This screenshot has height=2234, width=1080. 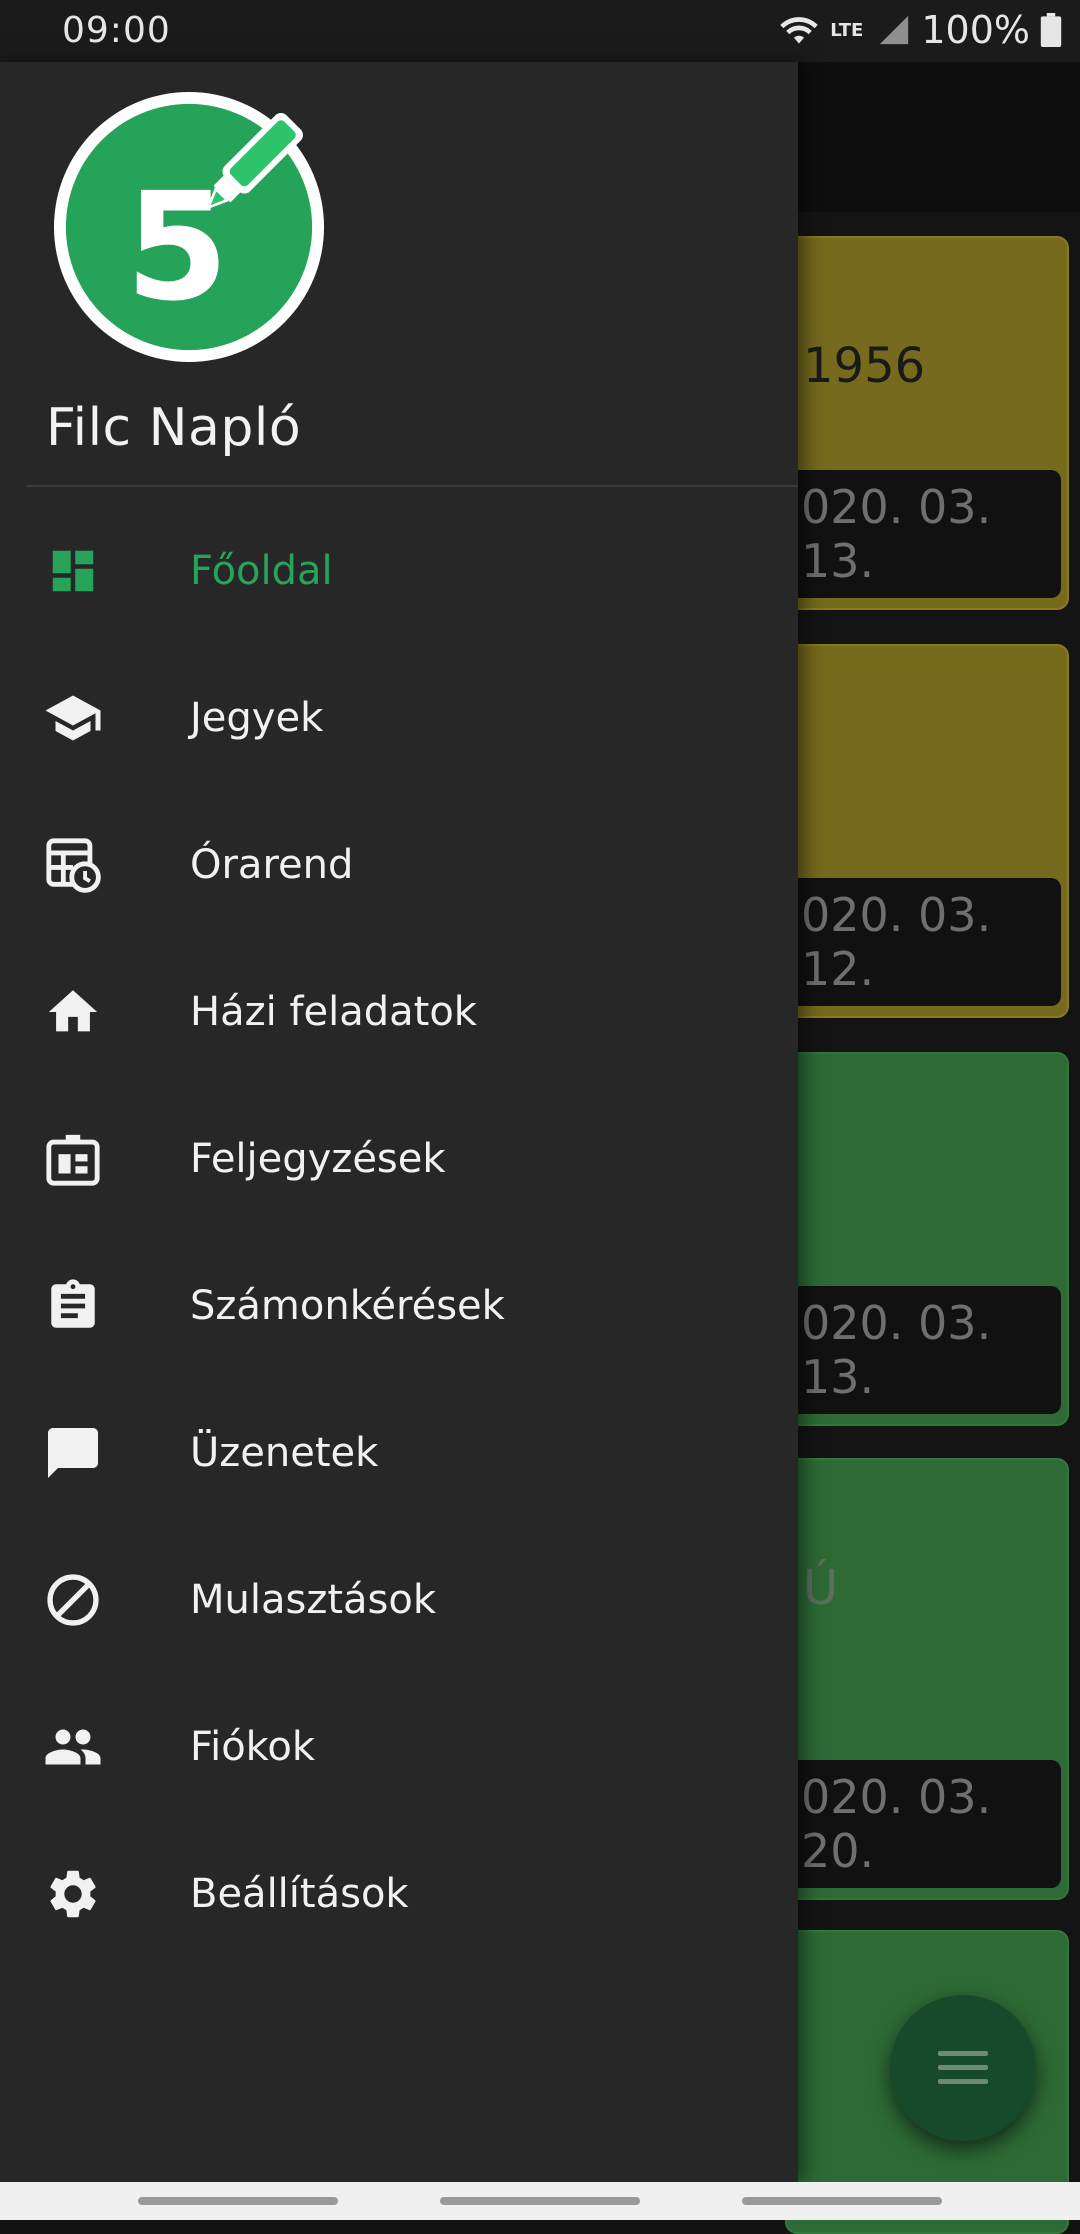 I want to click on feed-card: 020. 03. 13., so click(x=927, y=1239).